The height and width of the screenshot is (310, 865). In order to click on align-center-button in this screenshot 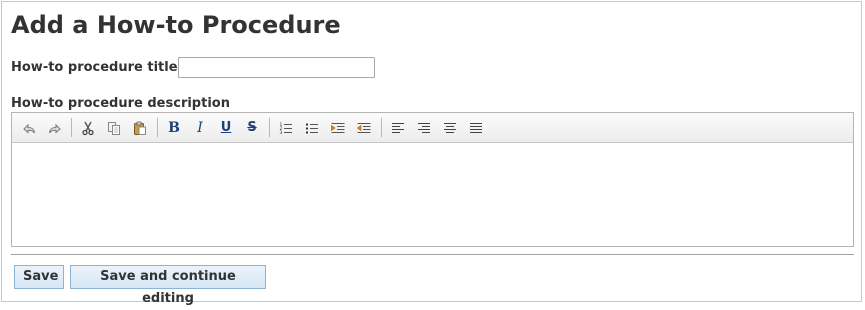, I will do `click(450, 128)`.